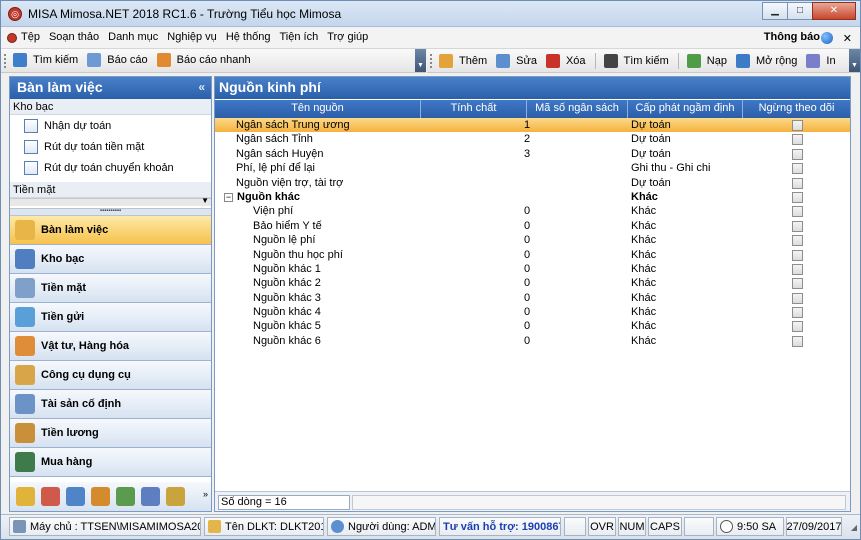  What do you see at coordinates (532, 154) in the screenshot?
I see `table-row: Ngân sách Huyện 3 Dự toán` at bounding box center [532, 154].